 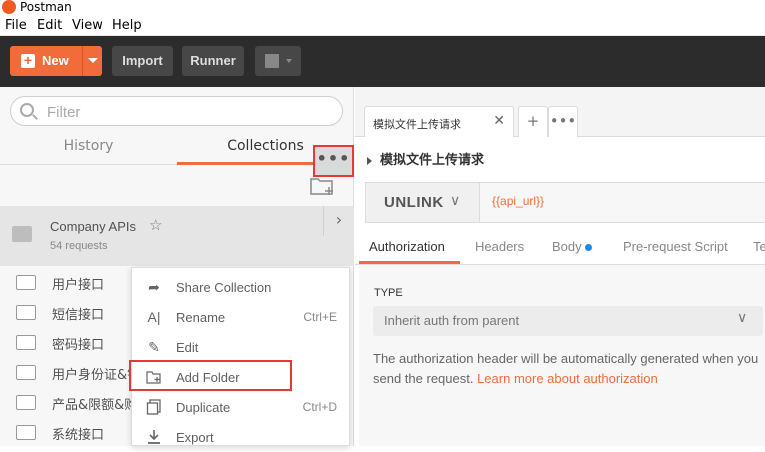 I want to click on new-window-button, so click(x=278, y=61).